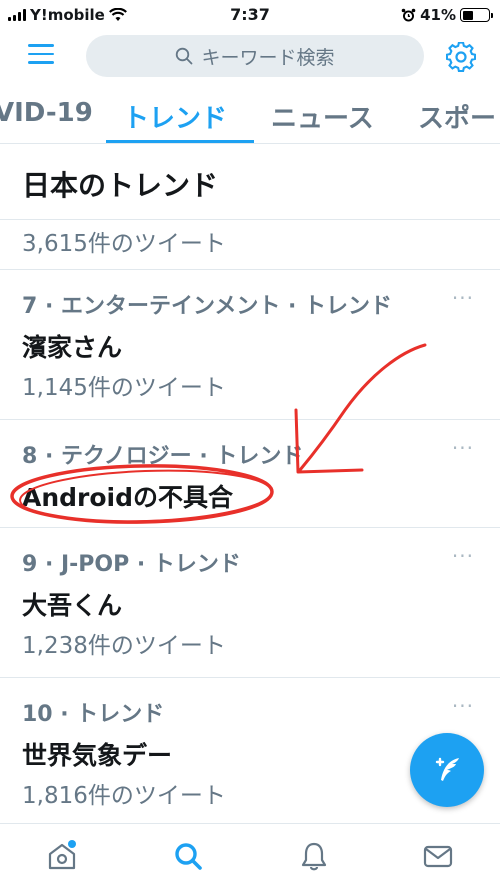 The height and width of the screenshot is (889, 500). I want to click on active-tab-indicator, so click(180, 141).